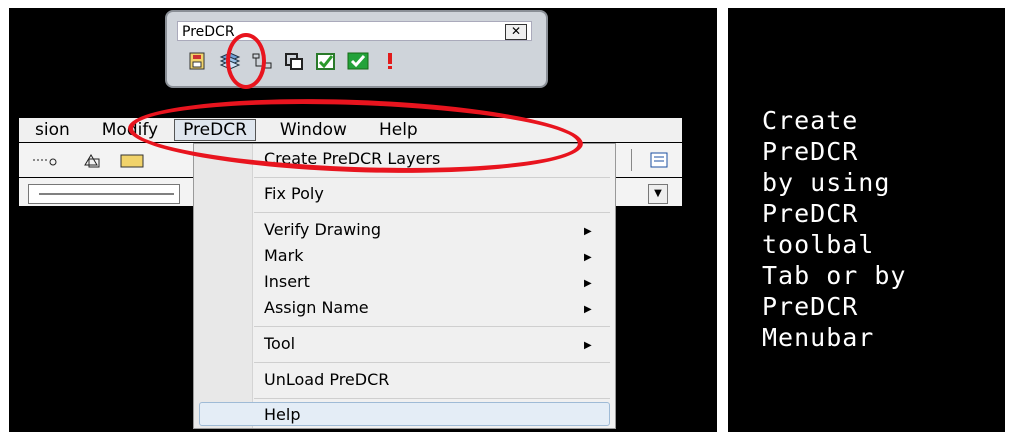 This screenshot has height=437, width=1011. What do you see at coordinates (223, 286) in the screenshot?
I see `menu-gutter` at bounding box center [223, 286].